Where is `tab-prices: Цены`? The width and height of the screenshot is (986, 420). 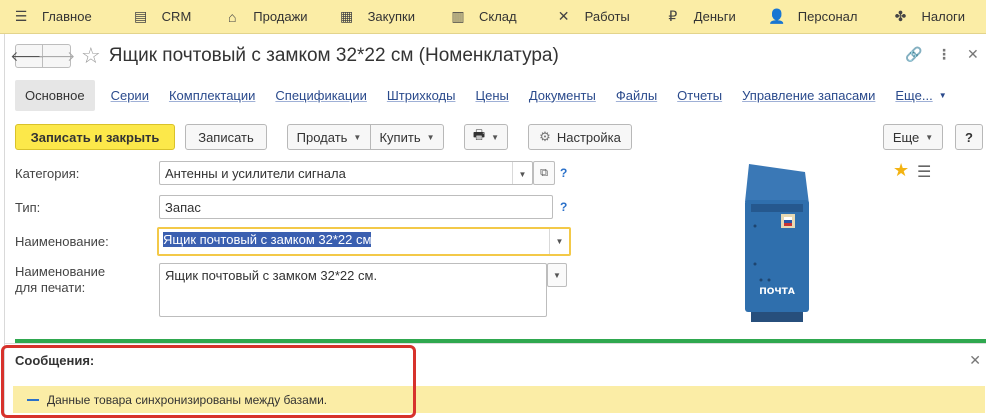 tab-prices: Цены is located at coordinates (491, 95).